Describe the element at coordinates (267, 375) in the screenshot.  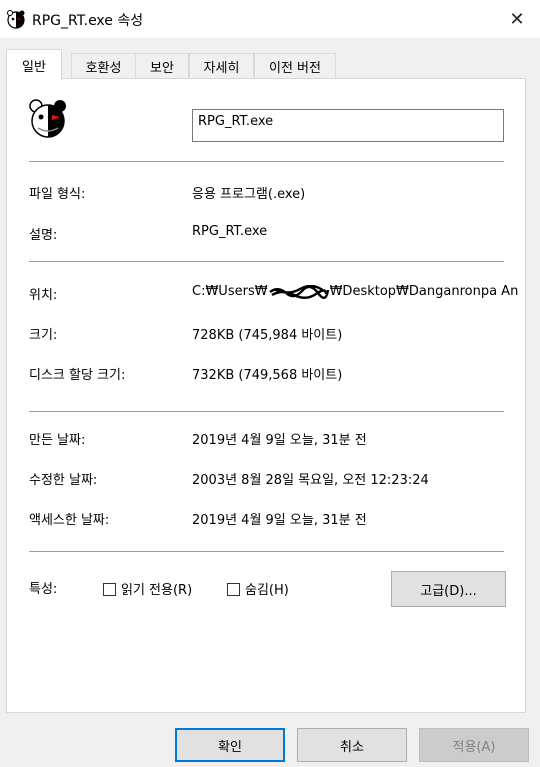
I see `disk-size-value: 732KB (749,568 바이트)` at that location.